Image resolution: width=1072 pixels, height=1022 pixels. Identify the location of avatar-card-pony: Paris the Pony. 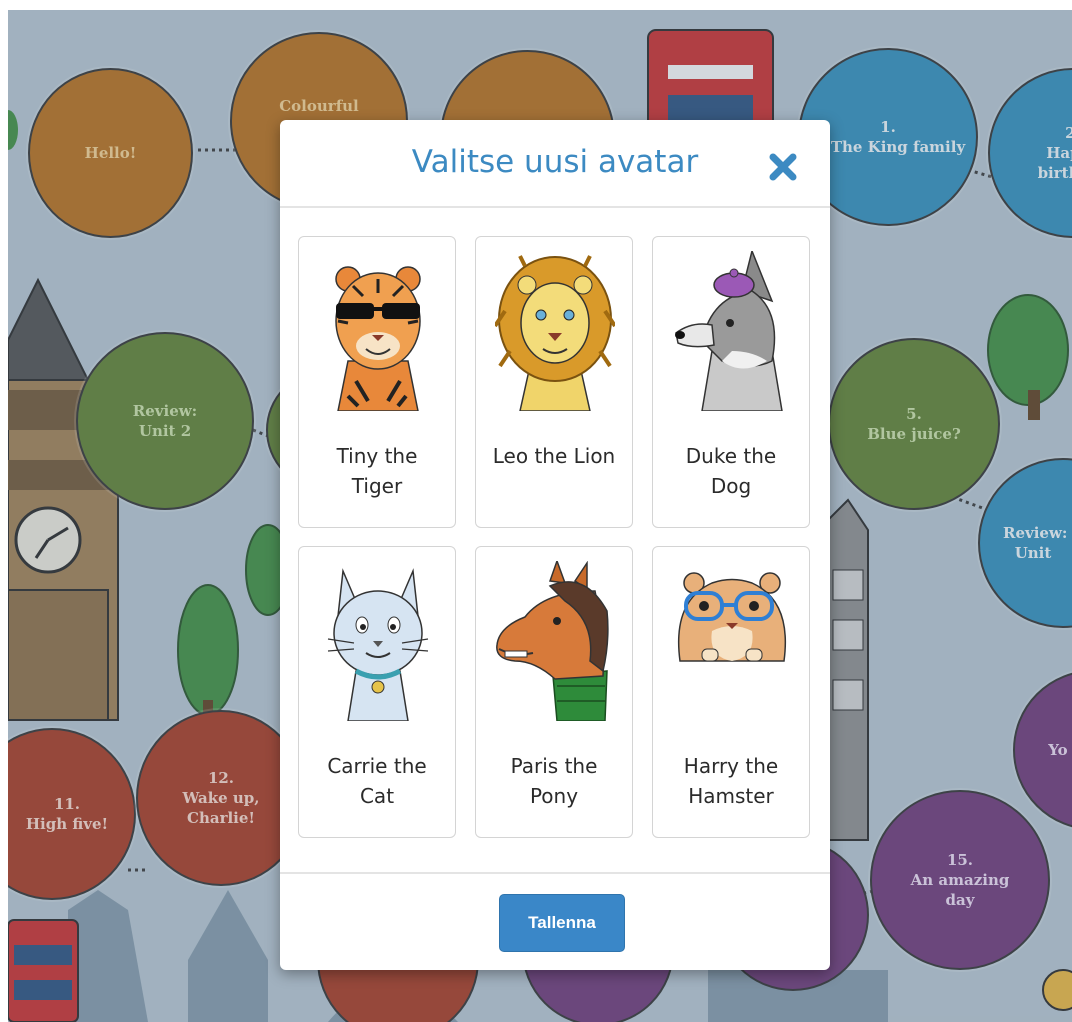
(554, 692).